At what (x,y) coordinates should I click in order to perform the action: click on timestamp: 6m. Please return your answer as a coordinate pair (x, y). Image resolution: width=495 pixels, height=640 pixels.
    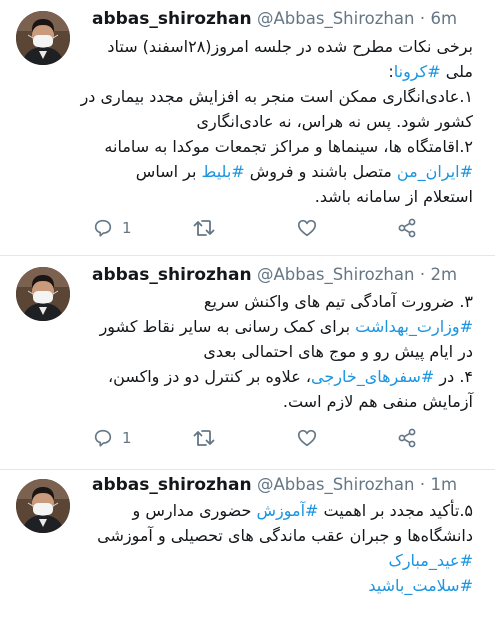
    Looking at the image, I should click on (443, 18).